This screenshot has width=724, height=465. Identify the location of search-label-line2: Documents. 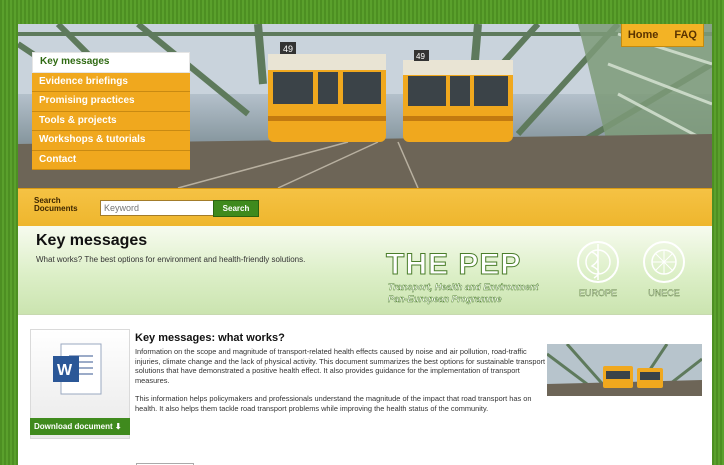
(56, 208).